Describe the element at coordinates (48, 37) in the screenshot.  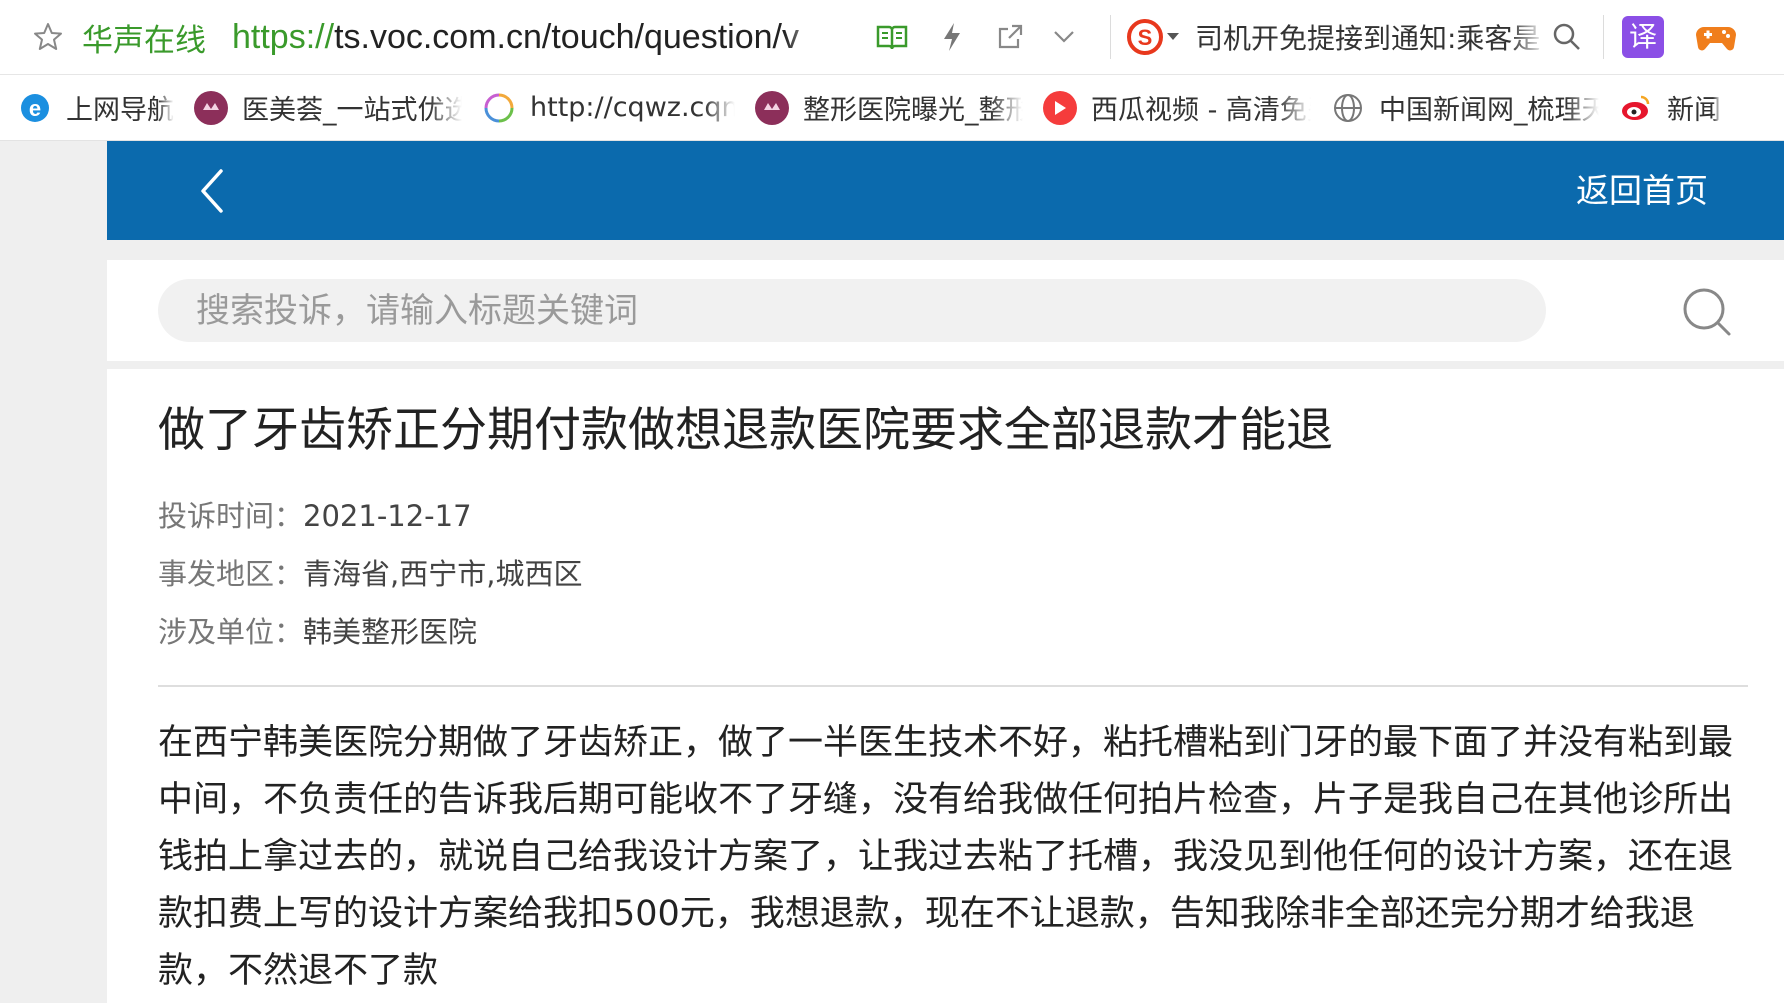
I see `star-icon` at that location.